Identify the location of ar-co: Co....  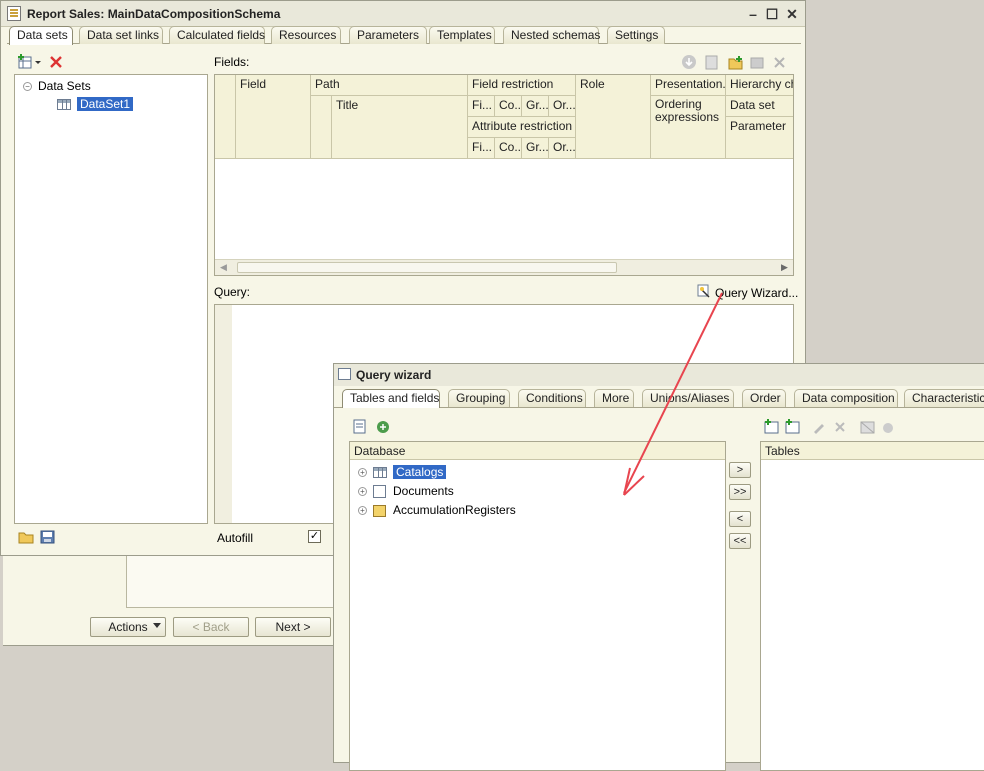
(508, 148).